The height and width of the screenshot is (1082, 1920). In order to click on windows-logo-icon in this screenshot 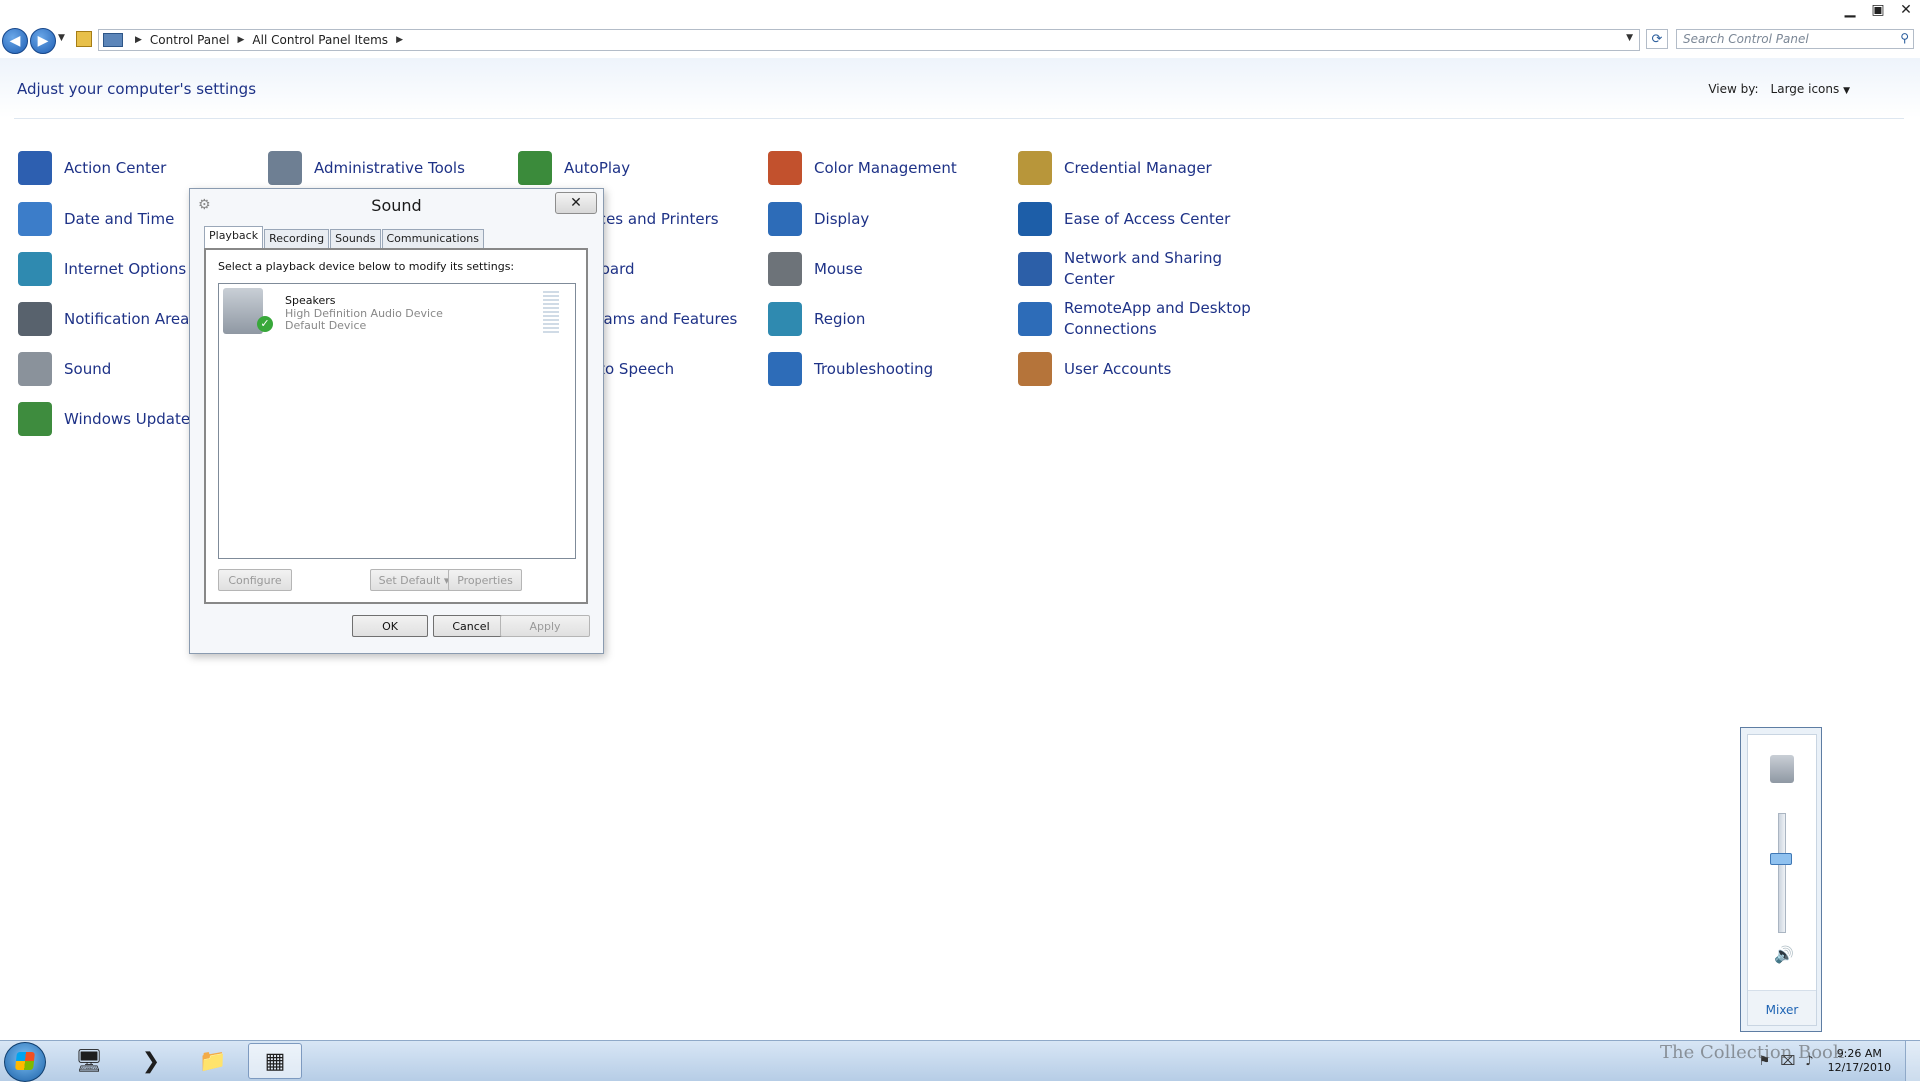, I will do `click(25, 1061)`.